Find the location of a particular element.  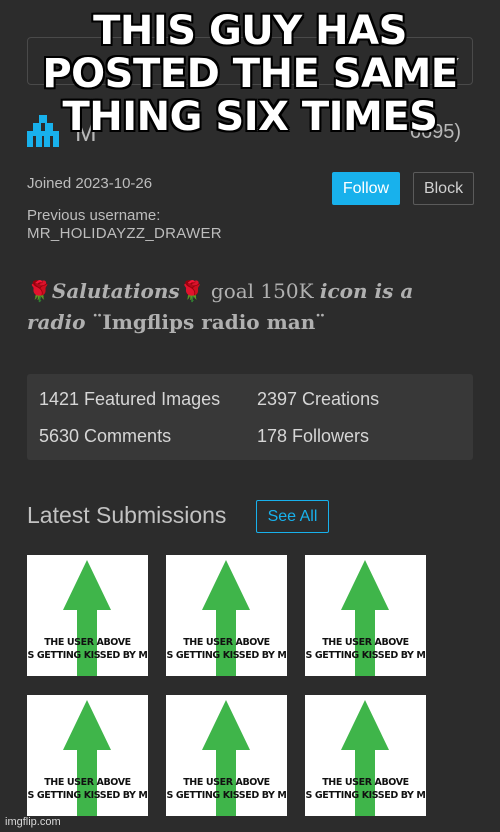

bio-salutations: Salutations is located at coordinates (115, 291).